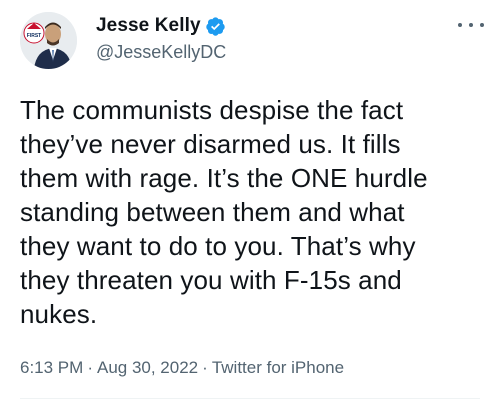  I want to click on user-handle: @JesseKellyDC, so click(161, 52).